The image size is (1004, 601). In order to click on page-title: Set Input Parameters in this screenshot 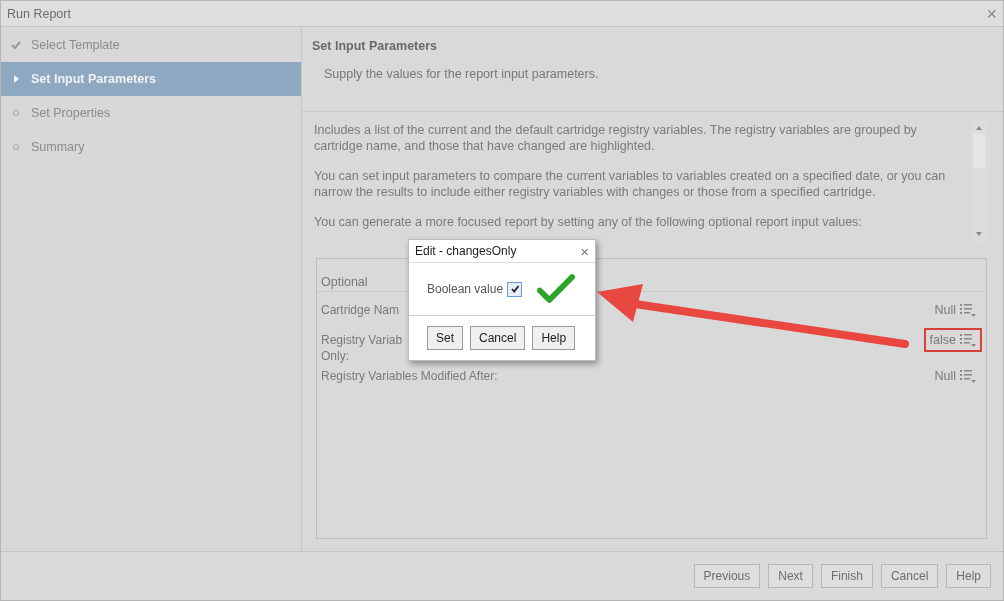, I will do `click(375, 46)`.